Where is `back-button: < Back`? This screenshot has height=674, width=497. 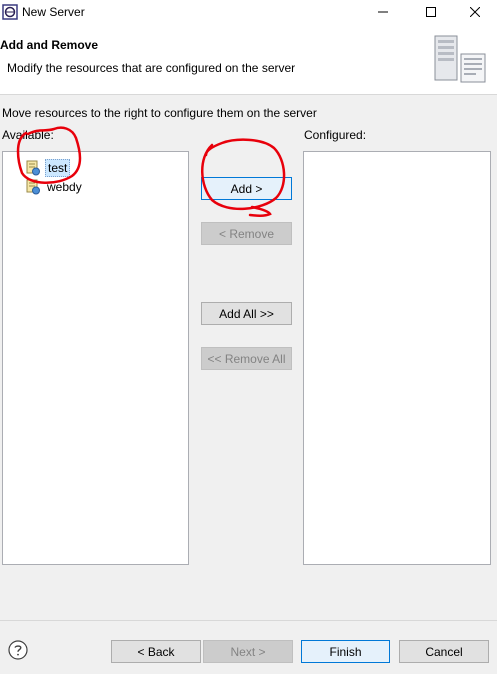
back-button: < Back is located at coordinates (156, 651).